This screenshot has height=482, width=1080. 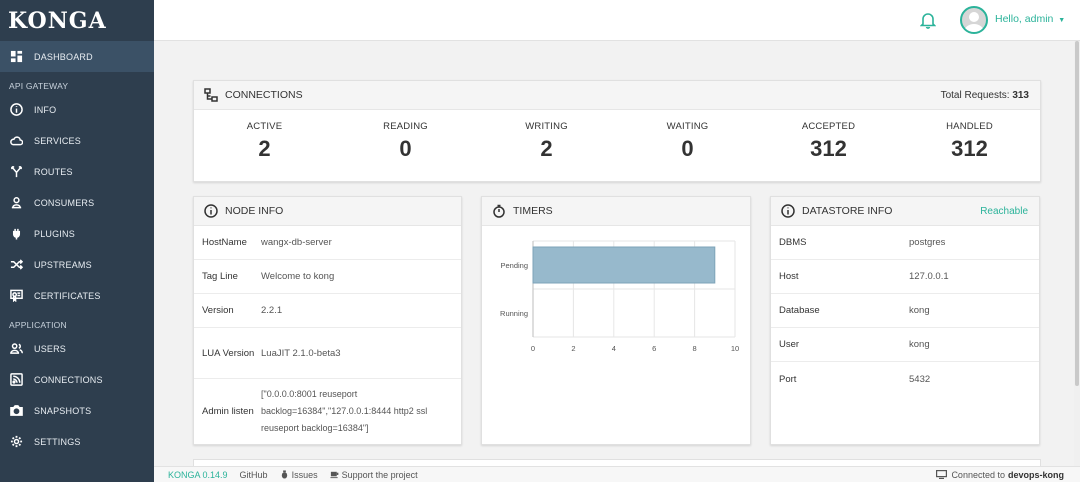 I want to click on sidebar-item-label: SETTINGS, so click(x=57, y=441).